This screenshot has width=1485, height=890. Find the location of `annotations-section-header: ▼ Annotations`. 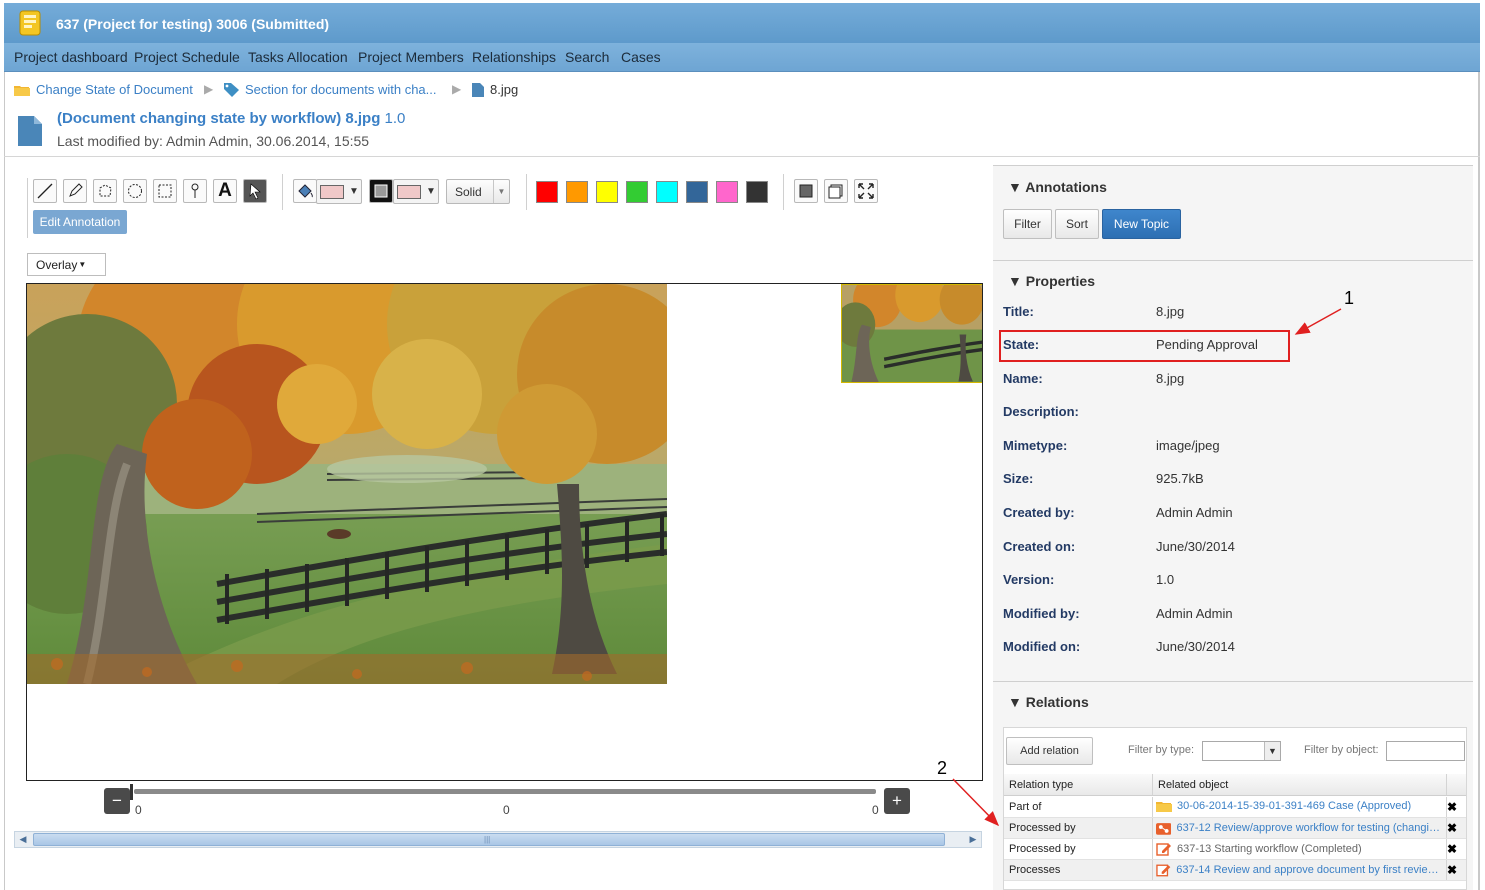

annotations-section-header: ▼ Annotations is located at coordinates (1057, 187).